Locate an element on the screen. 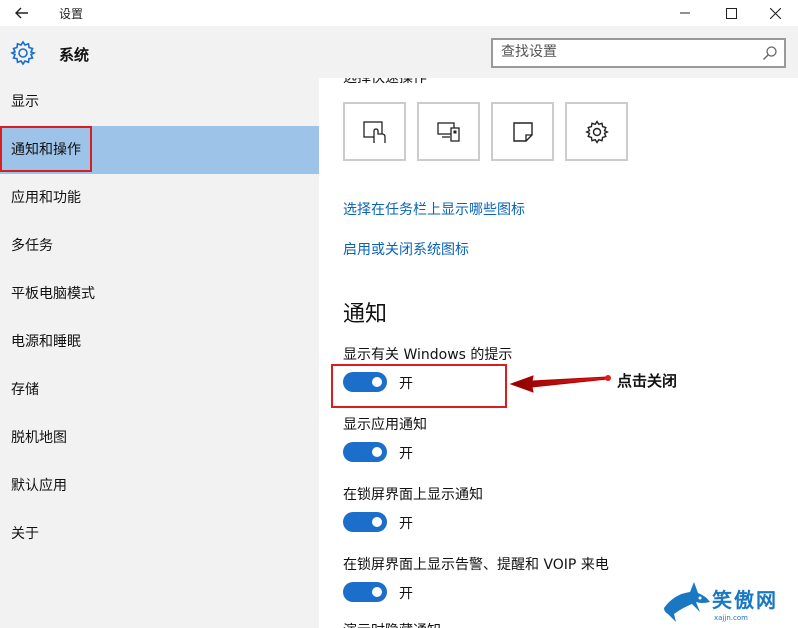  setting-label-app-notifications: 显示应用通知 is located at coordinates (385, 425).